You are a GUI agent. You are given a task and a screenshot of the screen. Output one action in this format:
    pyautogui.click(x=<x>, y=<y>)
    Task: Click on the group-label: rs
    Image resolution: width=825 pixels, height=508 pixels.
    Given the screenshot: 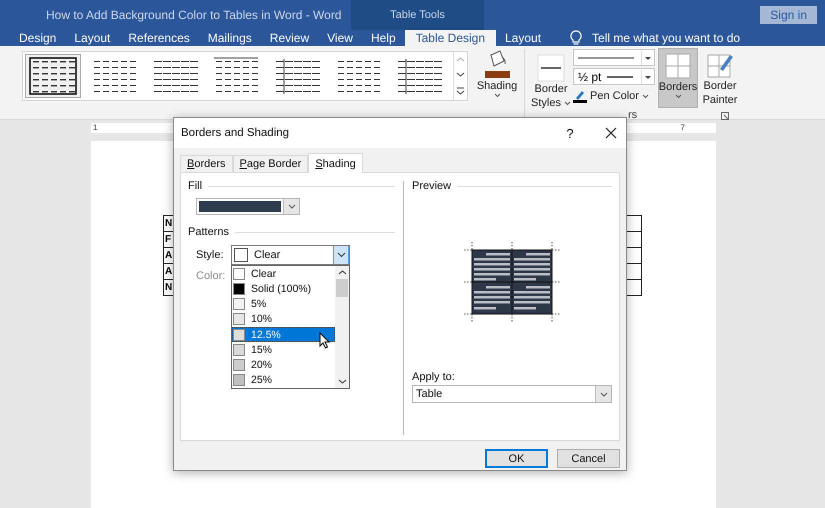 What is the action you would take?
    pyautogui.click(x=633, y=115)
    